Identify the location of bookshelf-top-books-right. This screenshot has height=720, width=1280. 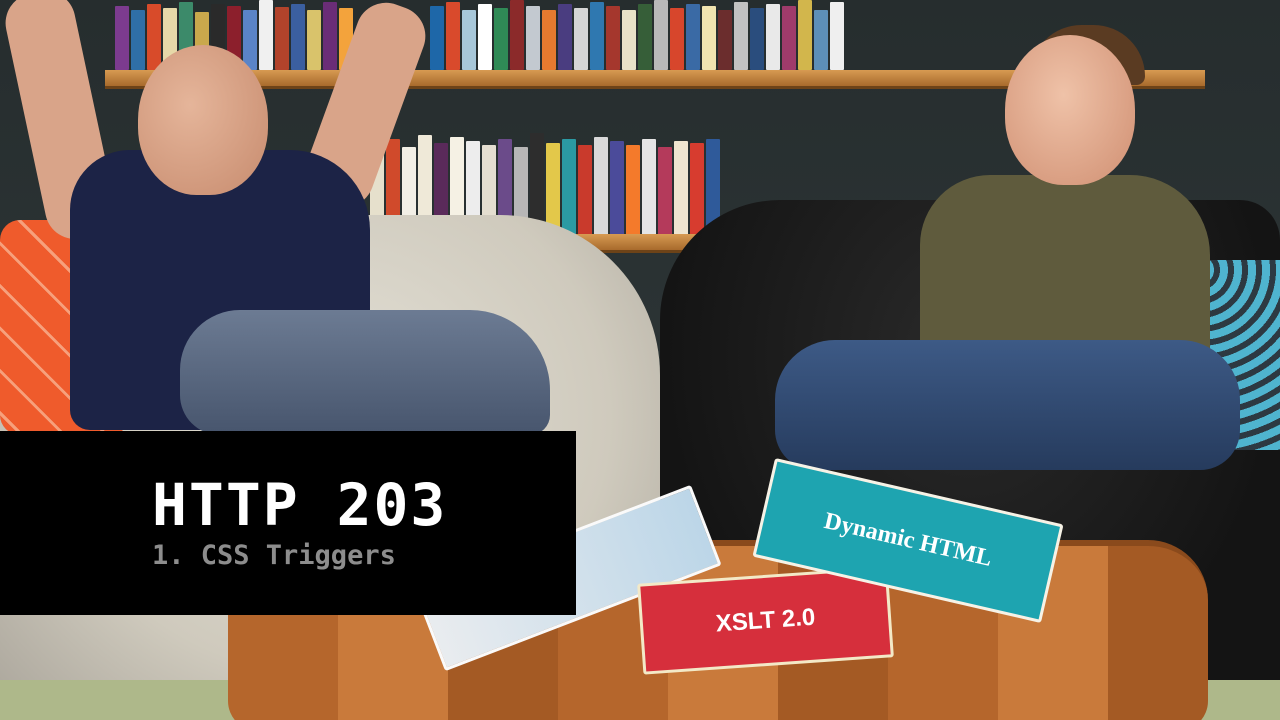
(637, 35).